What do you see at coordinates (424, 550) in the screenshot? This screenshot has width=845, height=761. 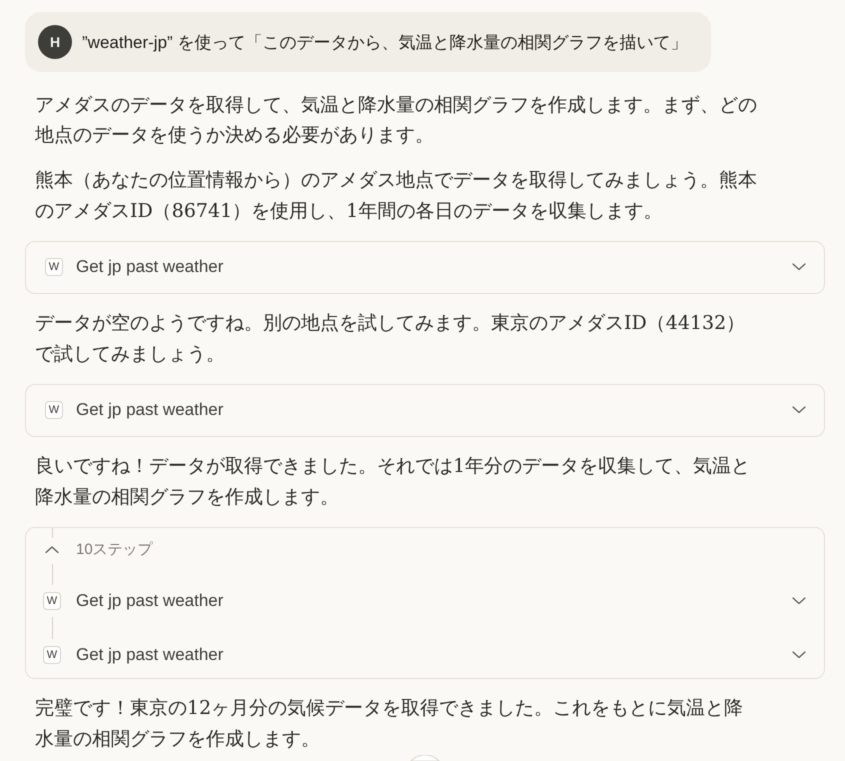 I see `steps-toggle: 10ステップ` at bounding box center [424, 550].